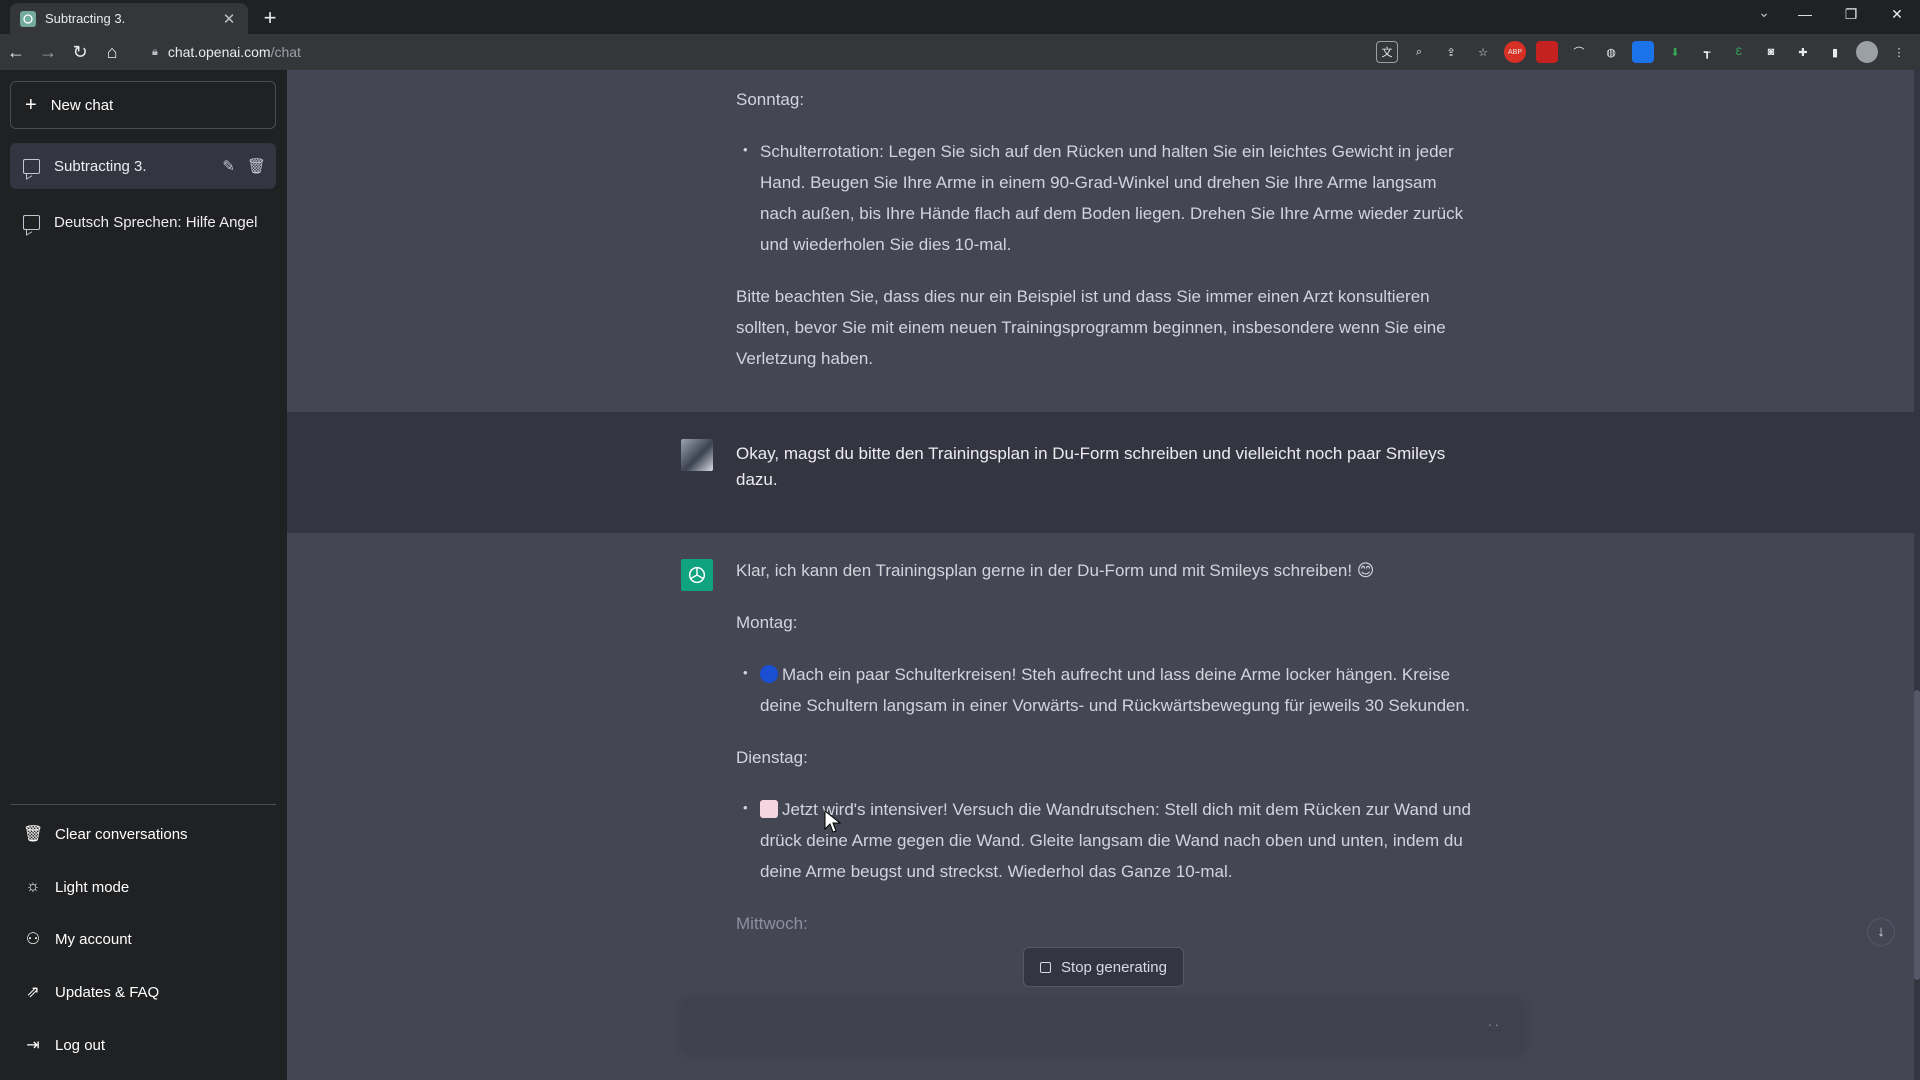 Image resolution: width=1920 pixels, height=1080 pixels. Describe the element at coordinates (767, 622) in the screenshot. I see `day-heading: Montag:` at that location.